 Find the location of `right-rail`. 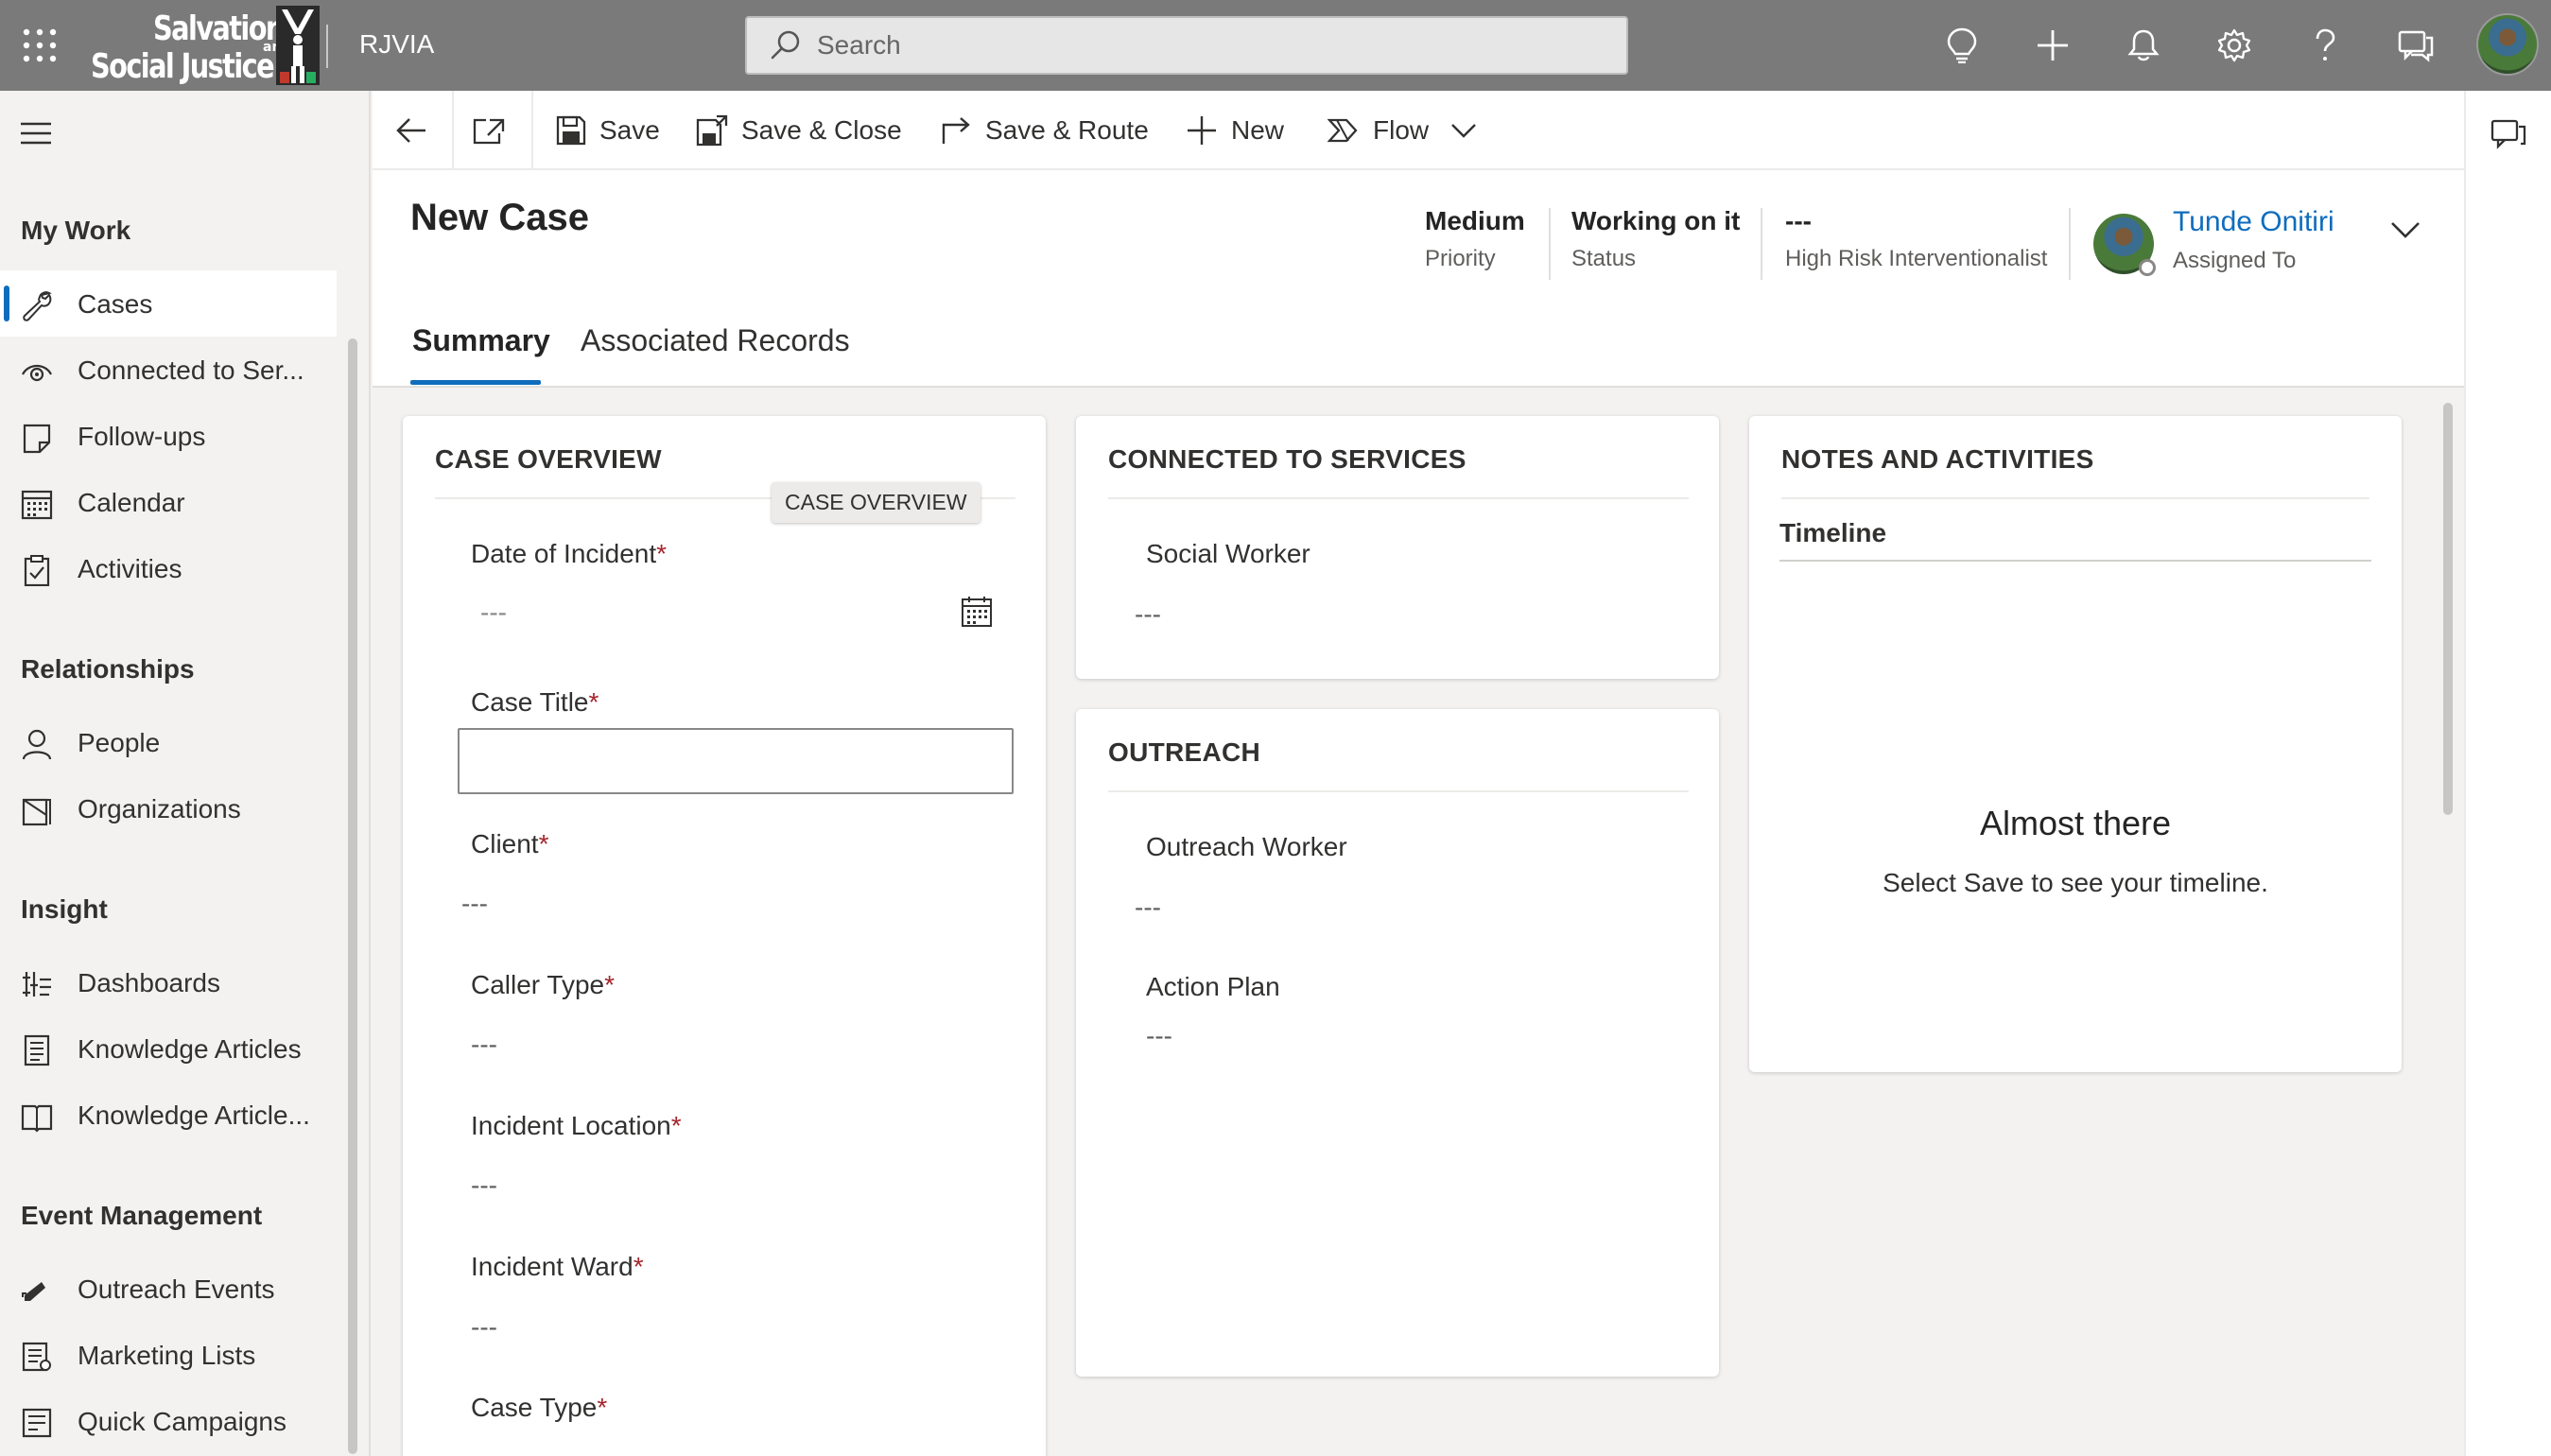

right-rail is located at coordinates (2507, 773).